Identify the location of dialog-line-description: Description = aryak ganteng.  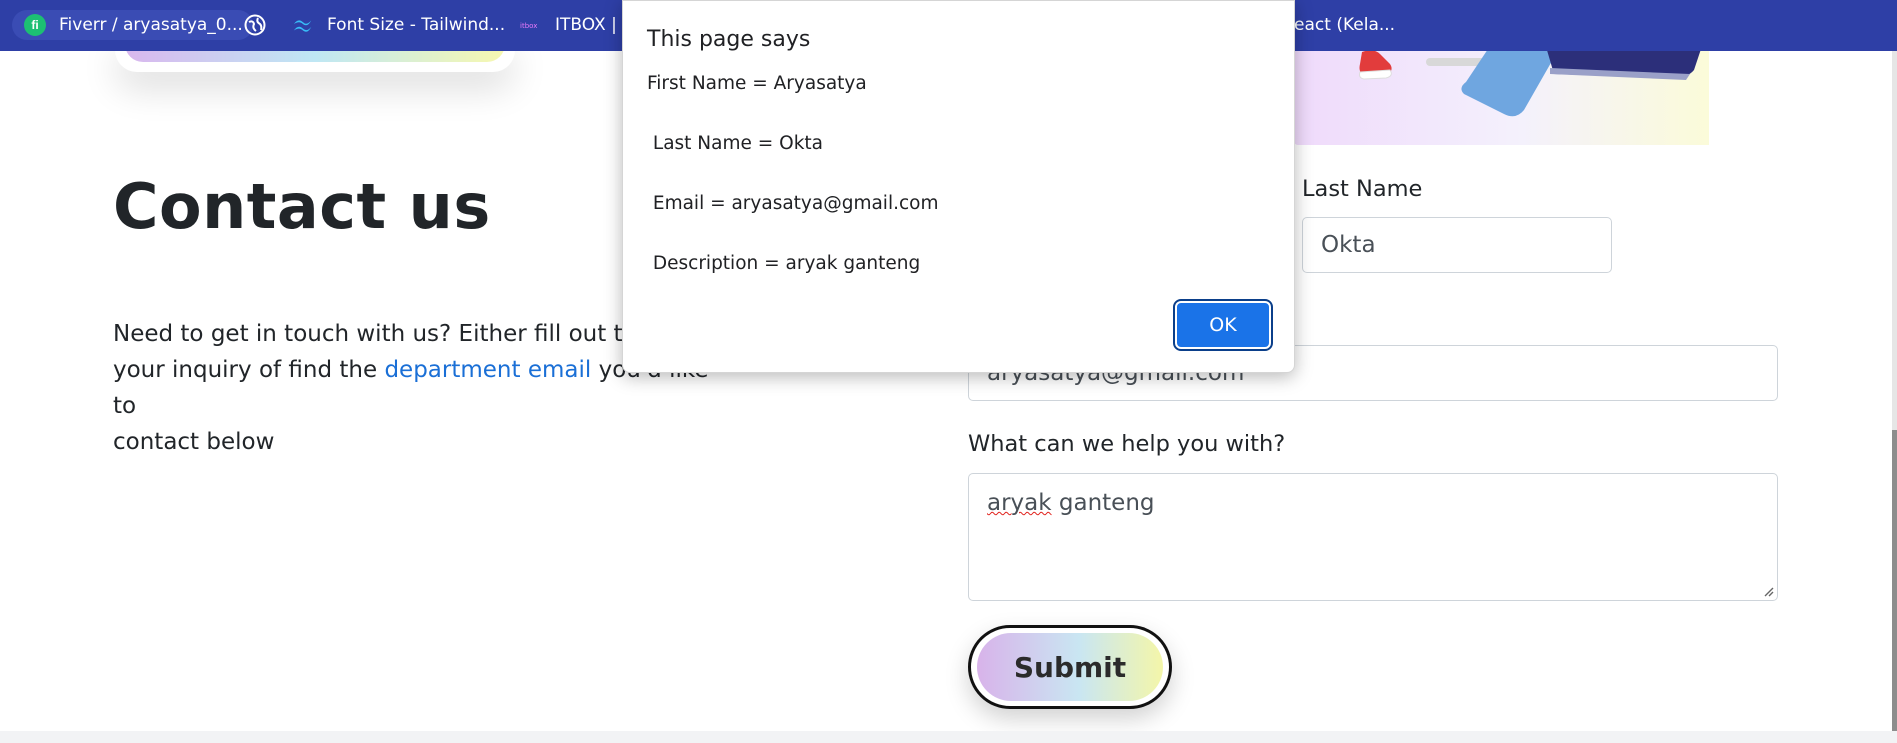
(784, 263).